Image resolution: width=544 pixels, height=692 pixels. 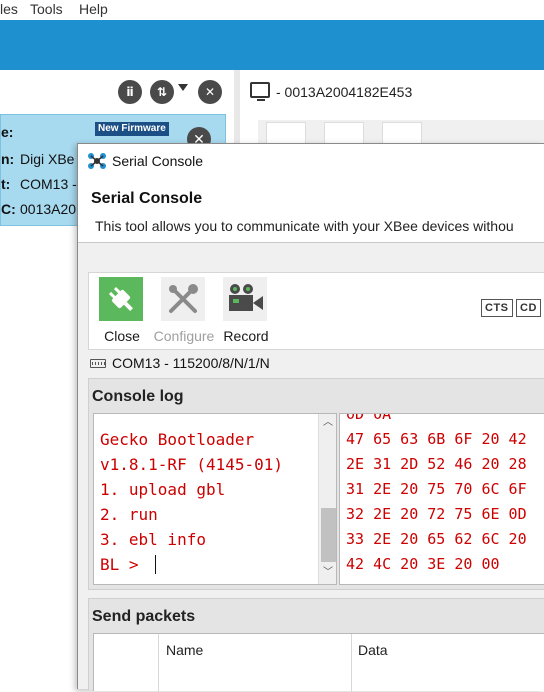 What do you see at coordinates (272, 10) in the screenshot?
I see `menubar: les Tools Help` at bounding box center [272, 10].